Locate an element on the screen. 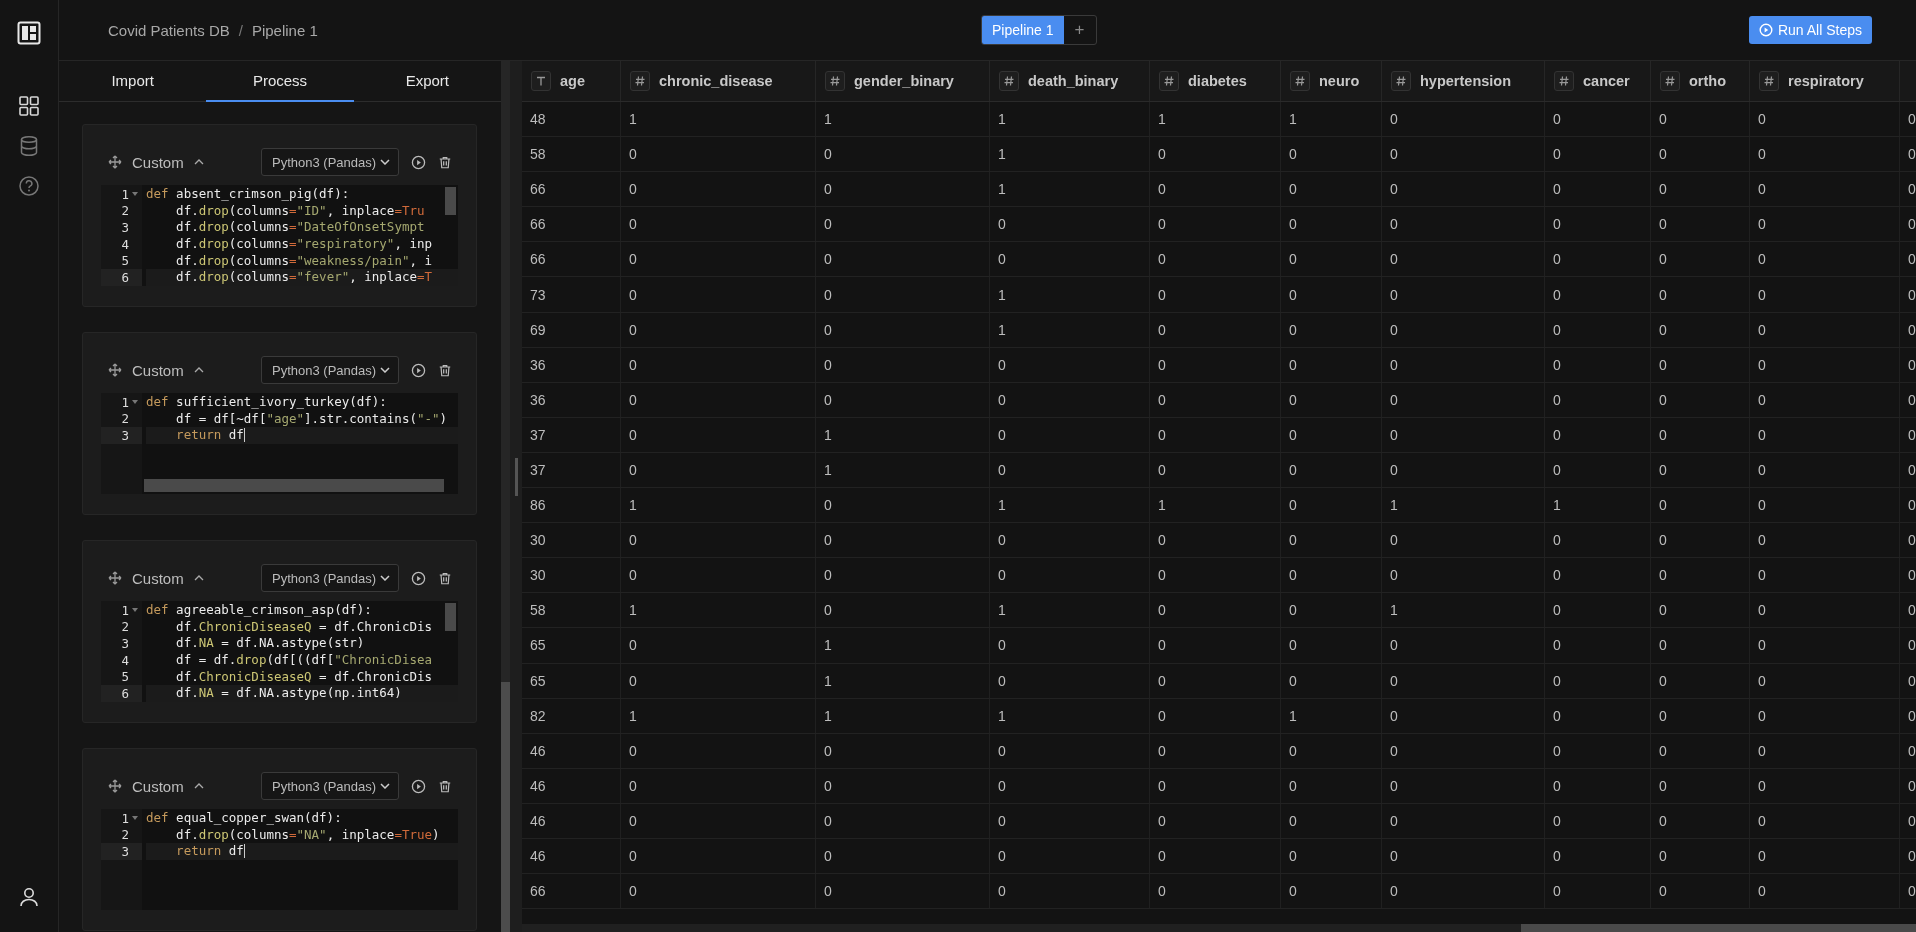  panel-tab: Import is located at coordinates (133, 81).